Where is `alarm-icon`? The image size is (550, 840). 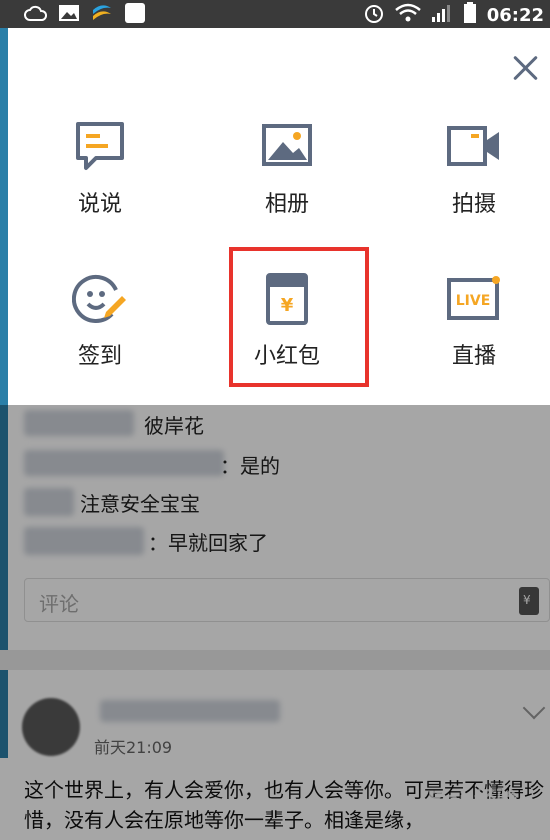 alarm-icon is located at coordinates (374, 15).